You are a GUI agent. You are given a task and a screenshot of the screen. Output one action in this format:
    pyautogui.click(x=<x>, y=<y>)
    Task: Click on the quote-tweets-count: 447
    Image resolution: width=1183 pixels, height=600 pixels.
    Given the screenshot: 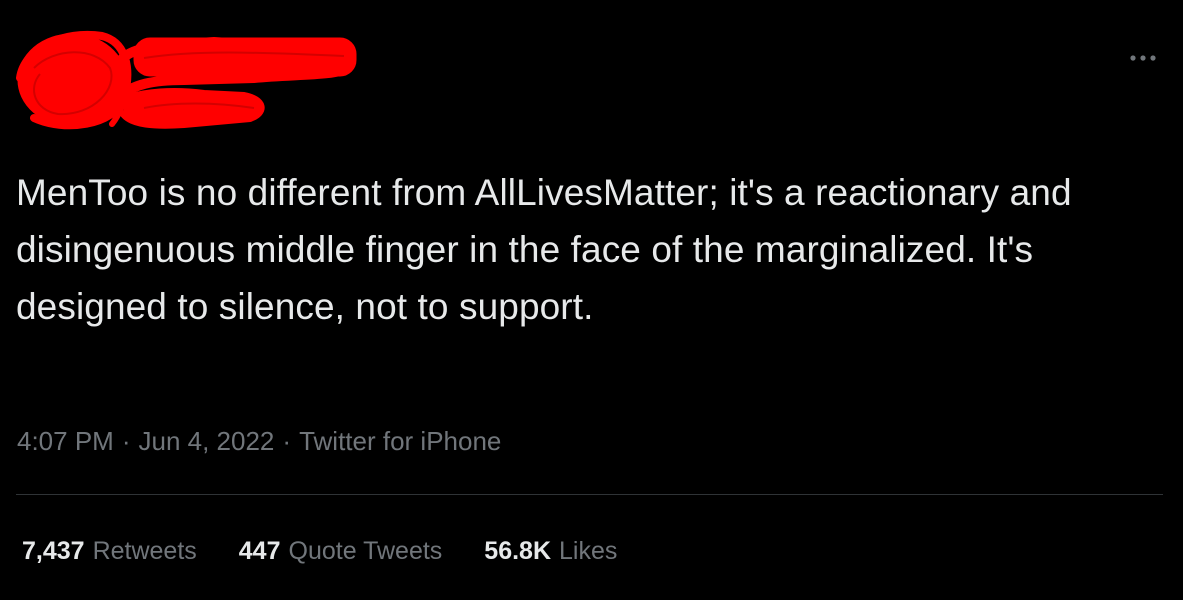 What is the action you would take?
    pyautogui.click(x=259, y=551)
    